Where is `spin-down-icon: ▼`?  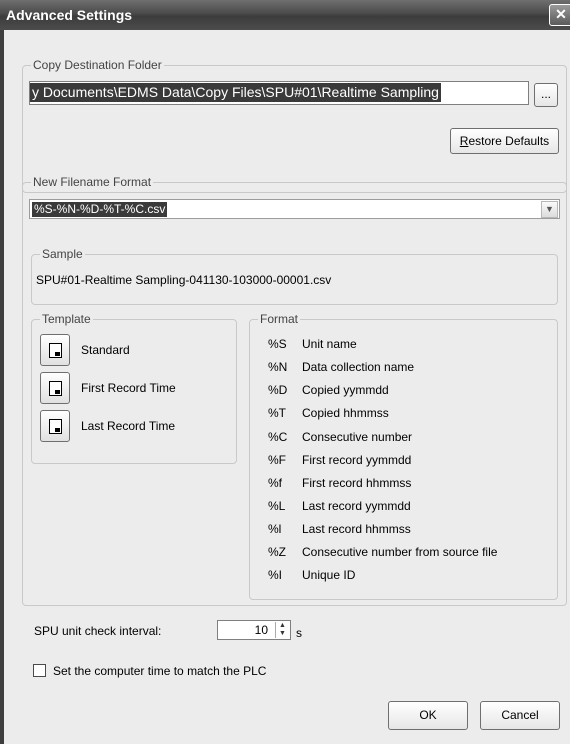 spin-down-icon: ▼ is located at coordinates (282, 634).